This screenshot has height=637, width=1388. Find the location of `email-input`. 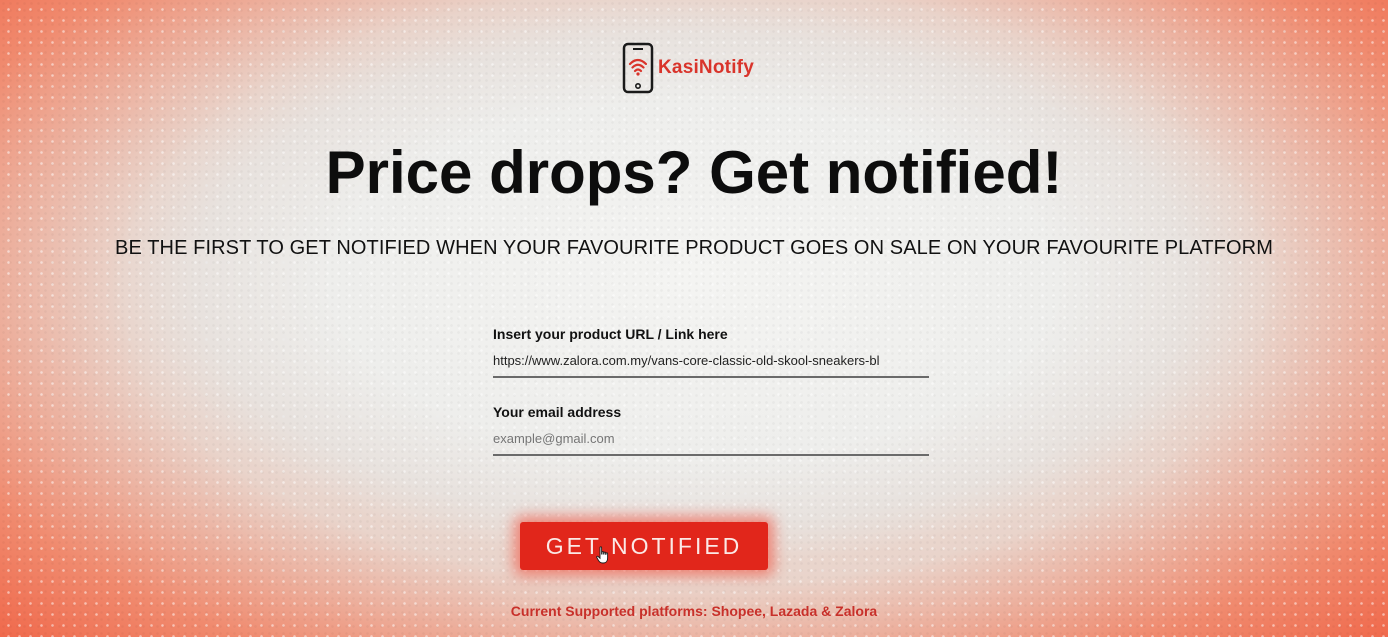

email-input is located at coordinates (711, 440).